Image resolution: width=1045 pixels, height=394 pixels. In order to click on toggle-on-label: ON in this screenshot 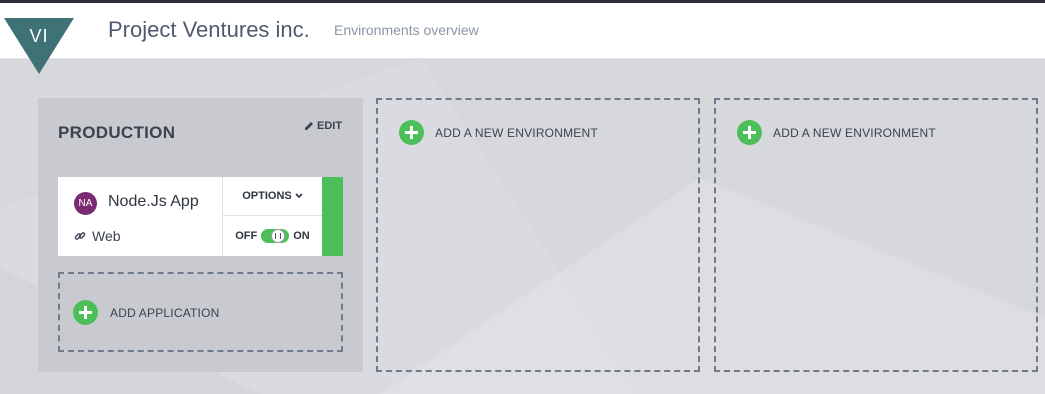, I will do `click(301, 236)`.